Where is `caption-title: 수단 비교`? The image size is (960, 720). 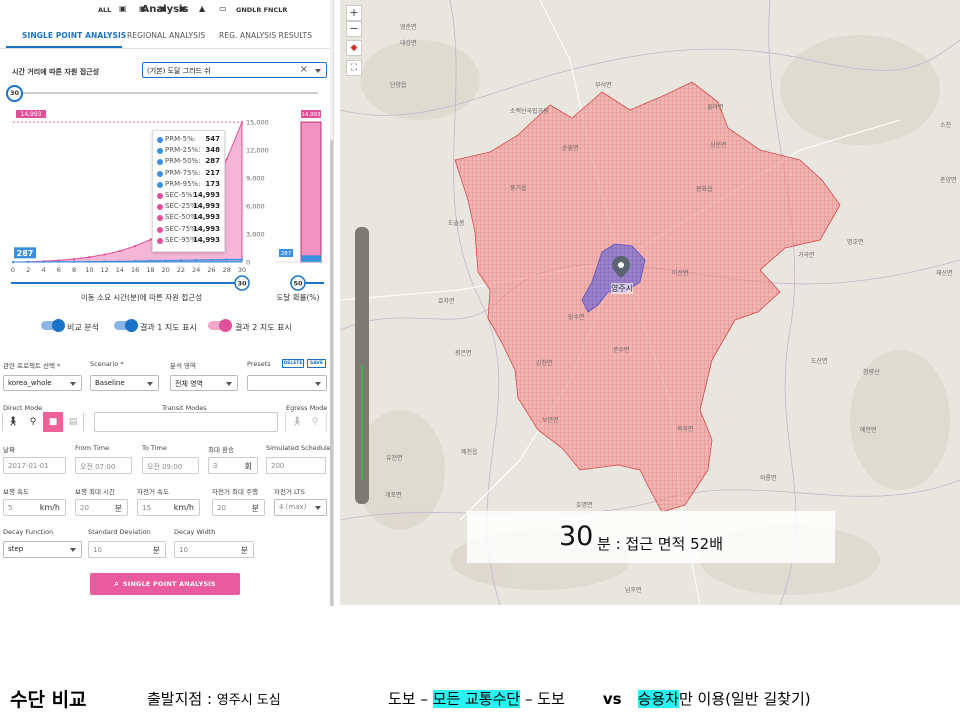 caption-title: 수단 비교 is located at coordinates (48, 700).